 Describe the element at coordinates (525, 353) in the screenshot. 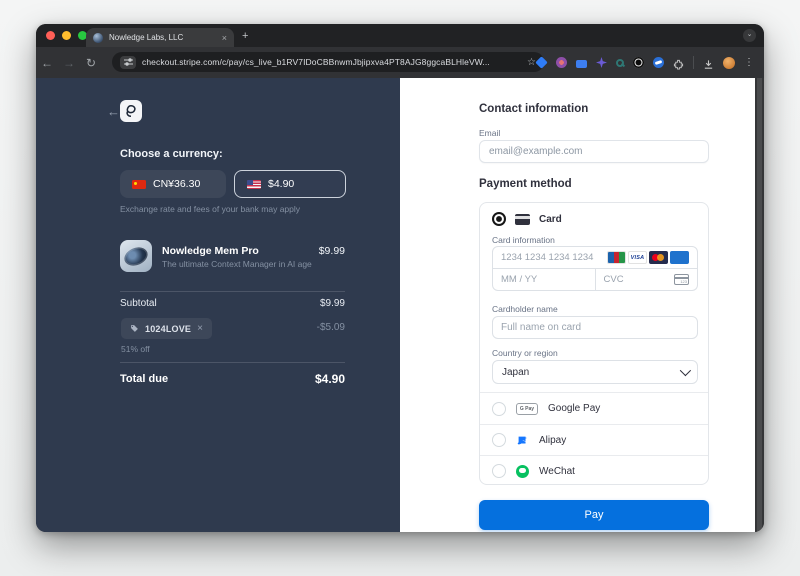

I see `country-label: Country or region` at that location.